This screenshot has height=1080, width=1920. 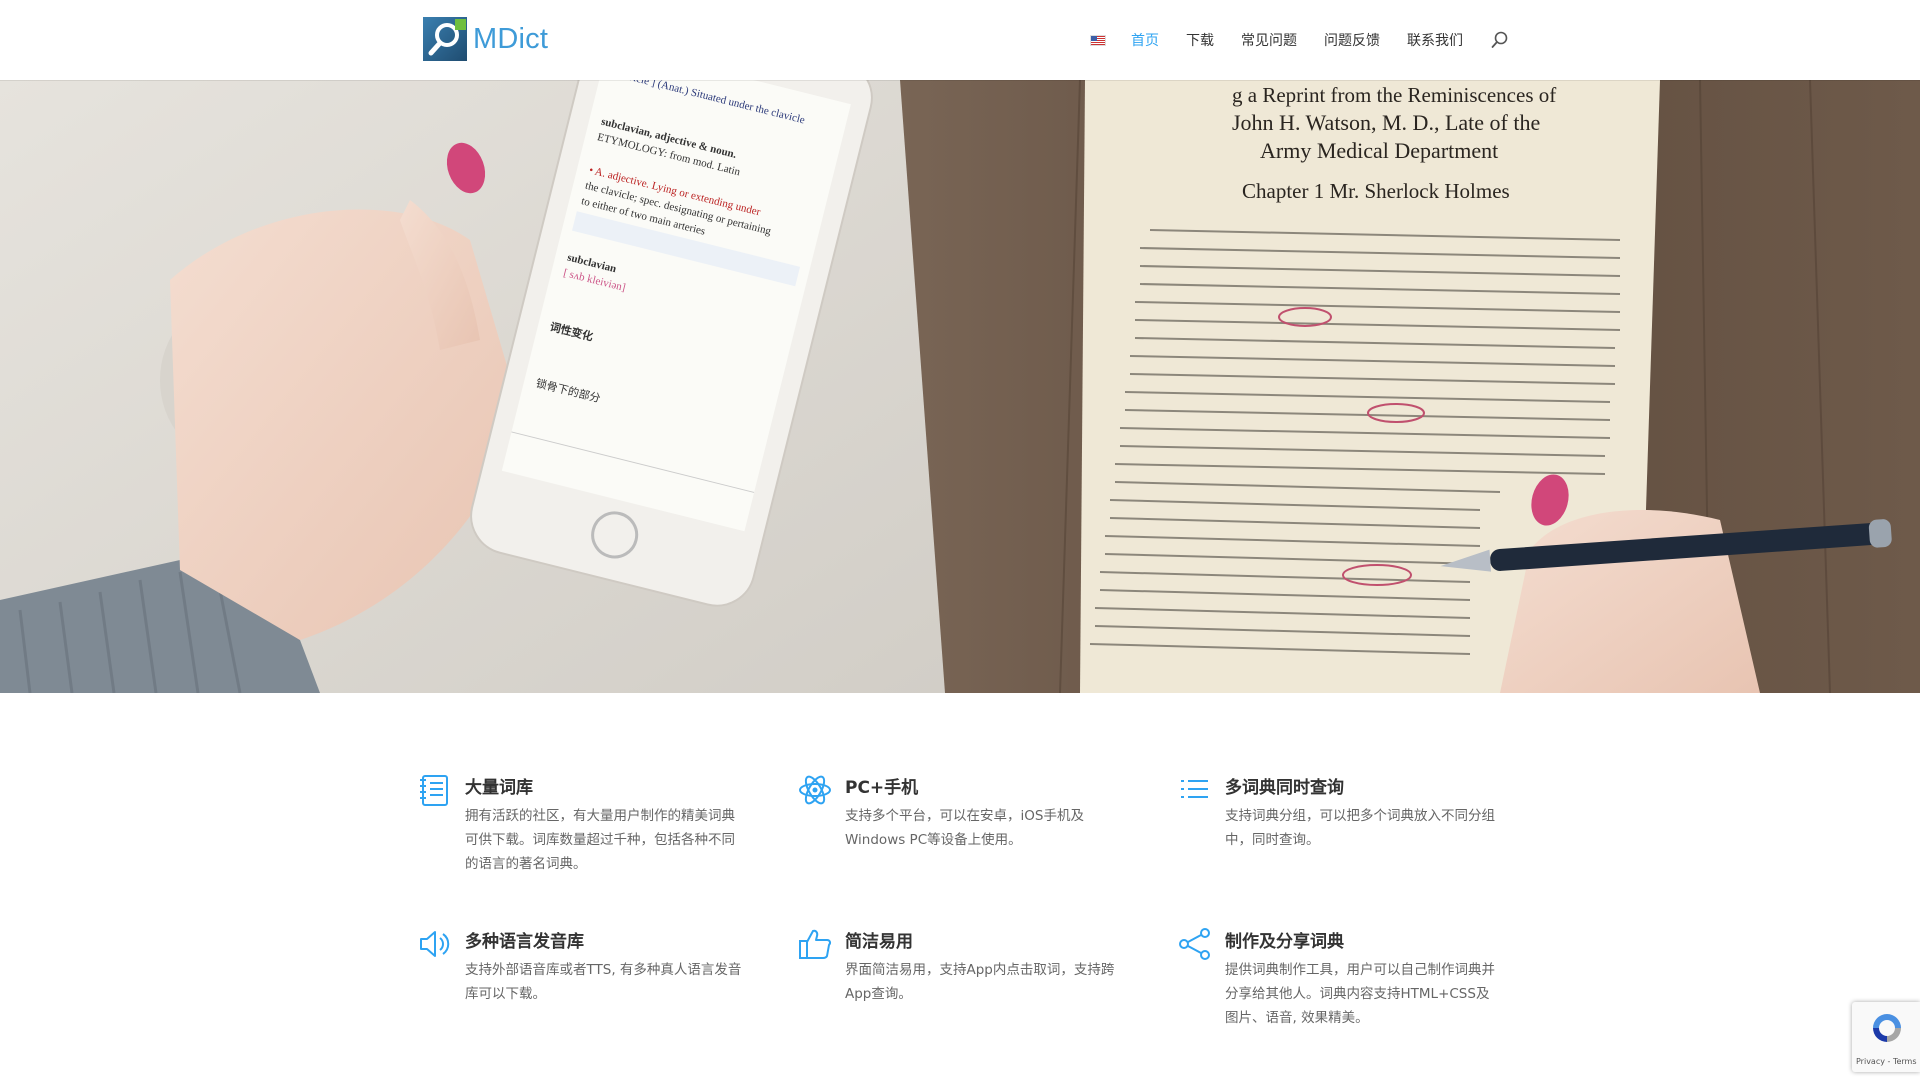 I want to click on feature-title: 简洁易用, so click(x=879, y=942).